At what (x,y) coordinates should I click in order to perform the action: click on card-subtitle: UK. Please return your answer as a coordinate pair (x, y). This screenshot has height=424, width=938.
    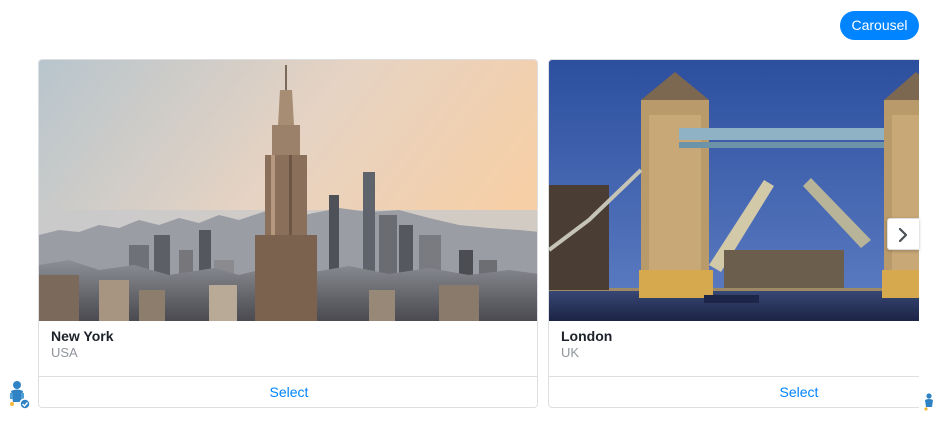
    Looking at the image, I should click on (570, 352).